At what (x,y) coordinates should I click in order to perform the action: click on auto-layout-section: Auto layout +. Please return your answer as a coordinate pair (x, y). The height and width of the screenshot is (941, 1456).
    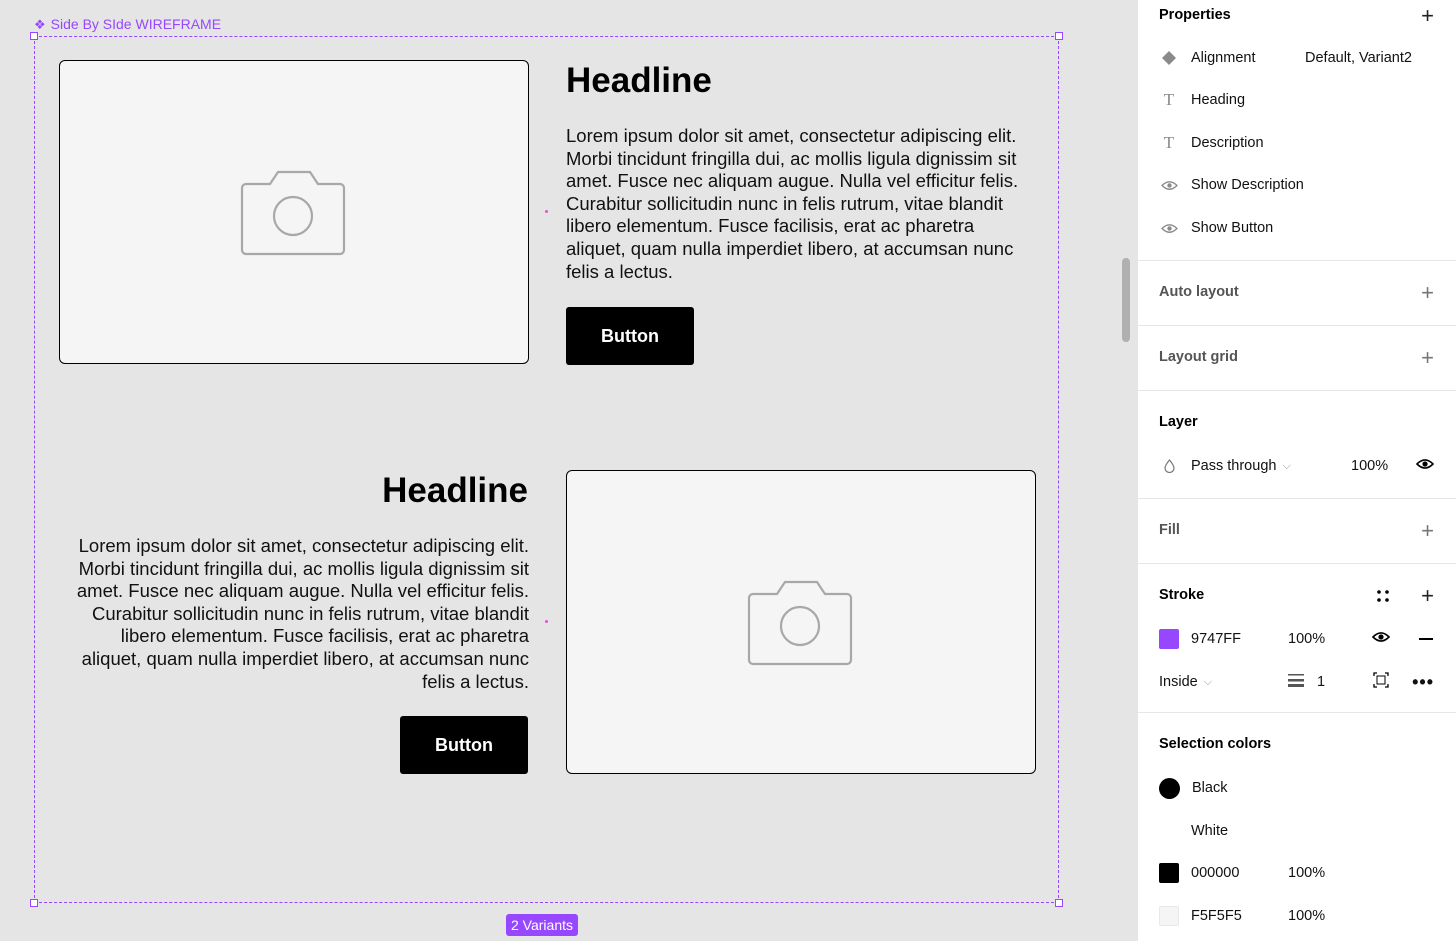
    Looking at the image, I should click on (1297, 293).